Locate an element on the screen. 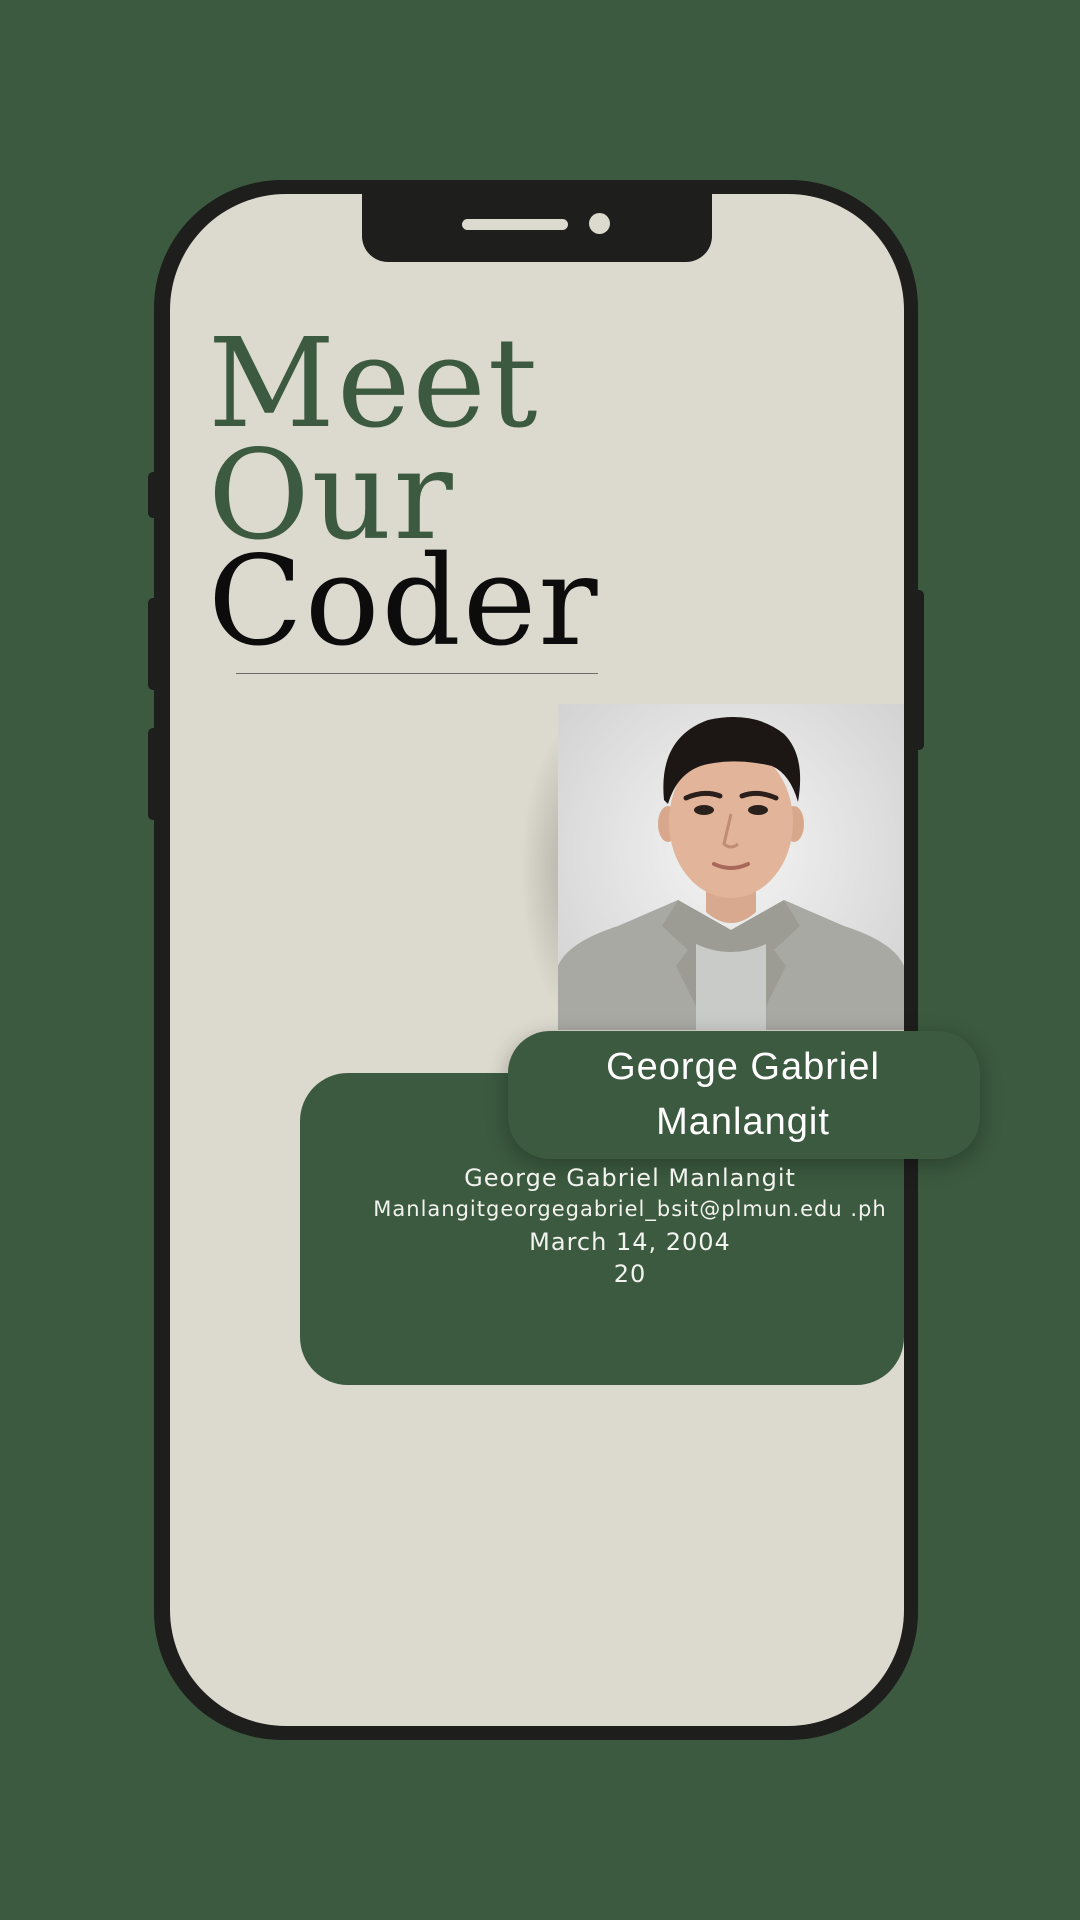 The width and height of the screenshot is (1080, 1920). heading-coder: Coder is located at coordinates (404, 602).